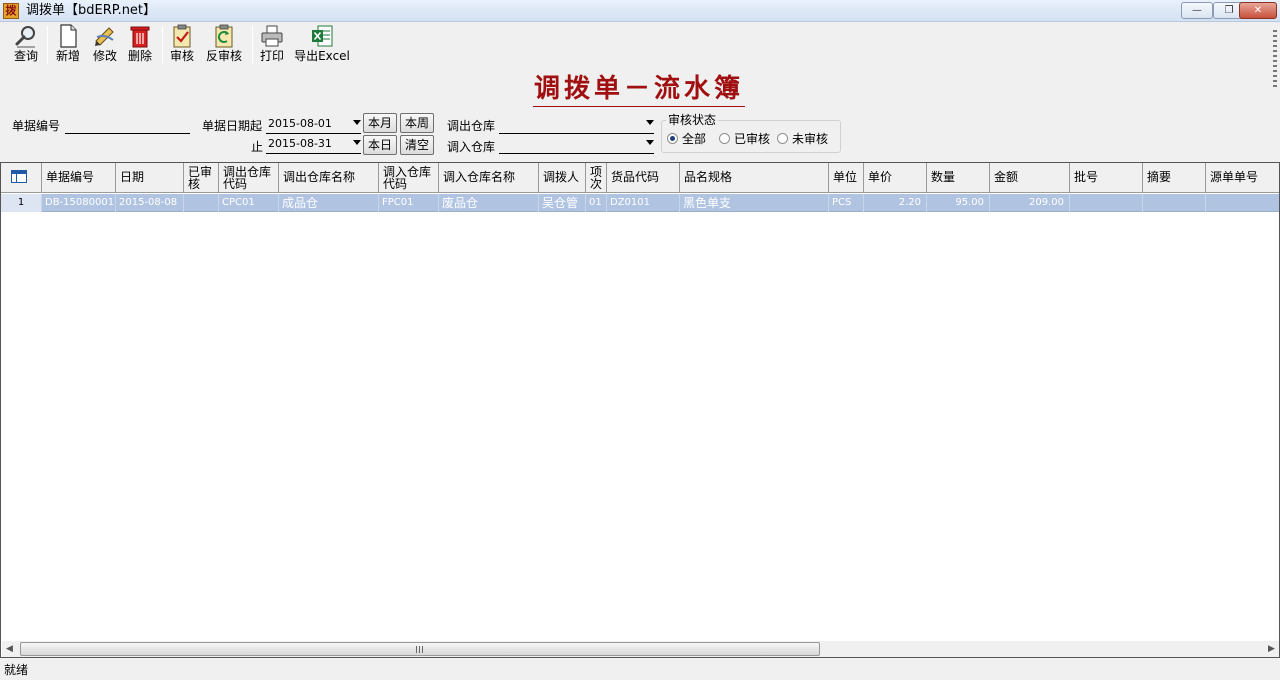  Describe the element at coordinates (895, 178) in the screenshot. I see `col-price: 单价` at that location.